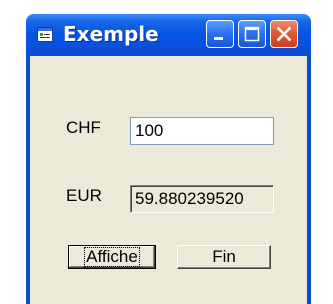 The height and width of the screenshot is (304, 333). I want to click on chf-label: CHF, so click(83, 127).